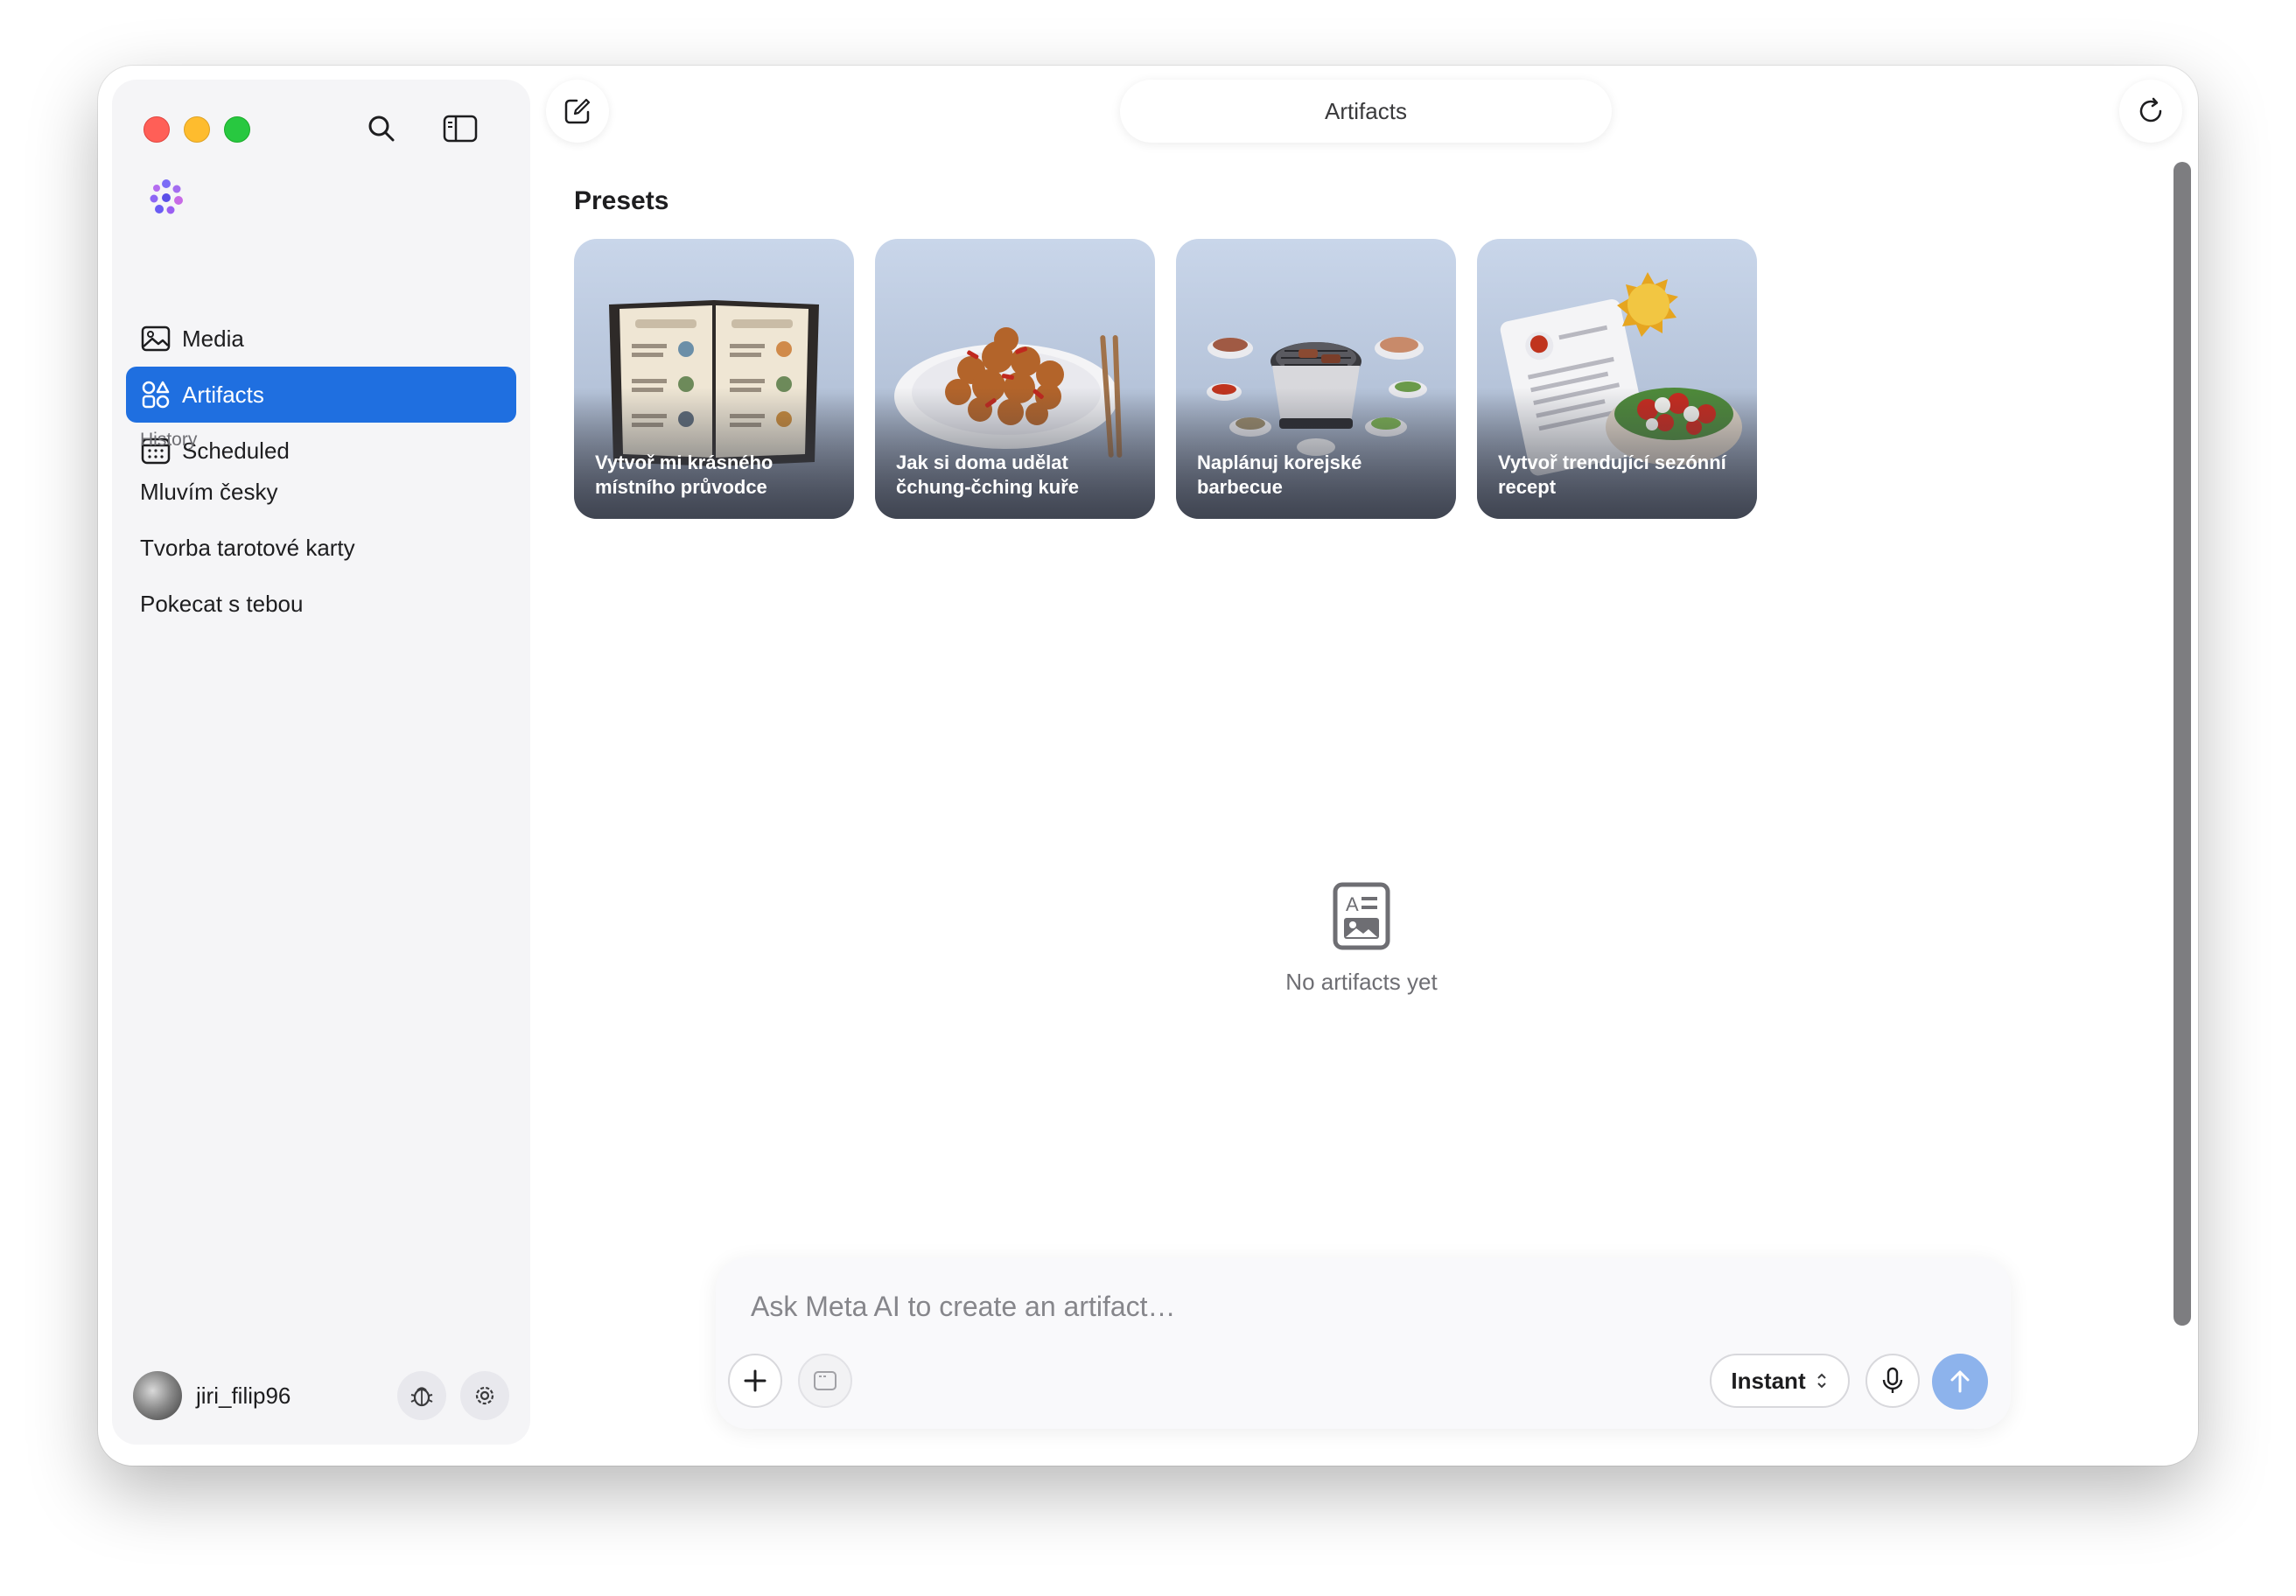  I want to click on bug-icon, so click(421, 1397).